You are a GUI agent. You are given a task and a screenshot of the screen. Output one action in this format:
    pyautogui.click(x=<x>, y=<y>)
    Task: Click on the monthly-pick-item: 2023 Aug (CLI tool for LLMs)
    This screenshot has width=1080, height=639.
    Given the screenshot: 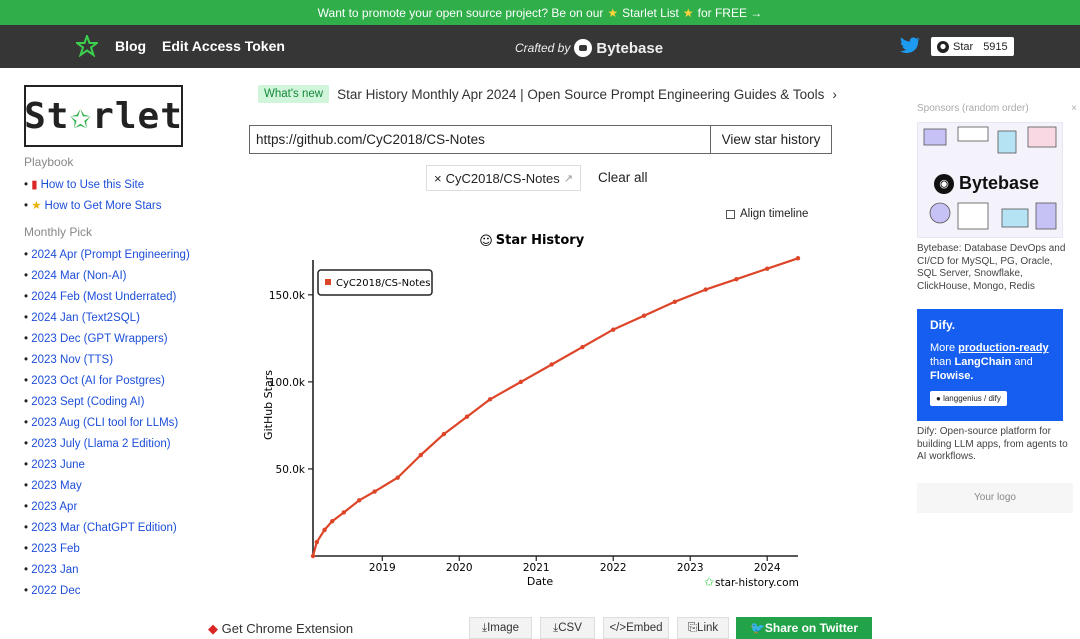 What is the action you would take?
    pyautogui.click(x=124, y=423)
    